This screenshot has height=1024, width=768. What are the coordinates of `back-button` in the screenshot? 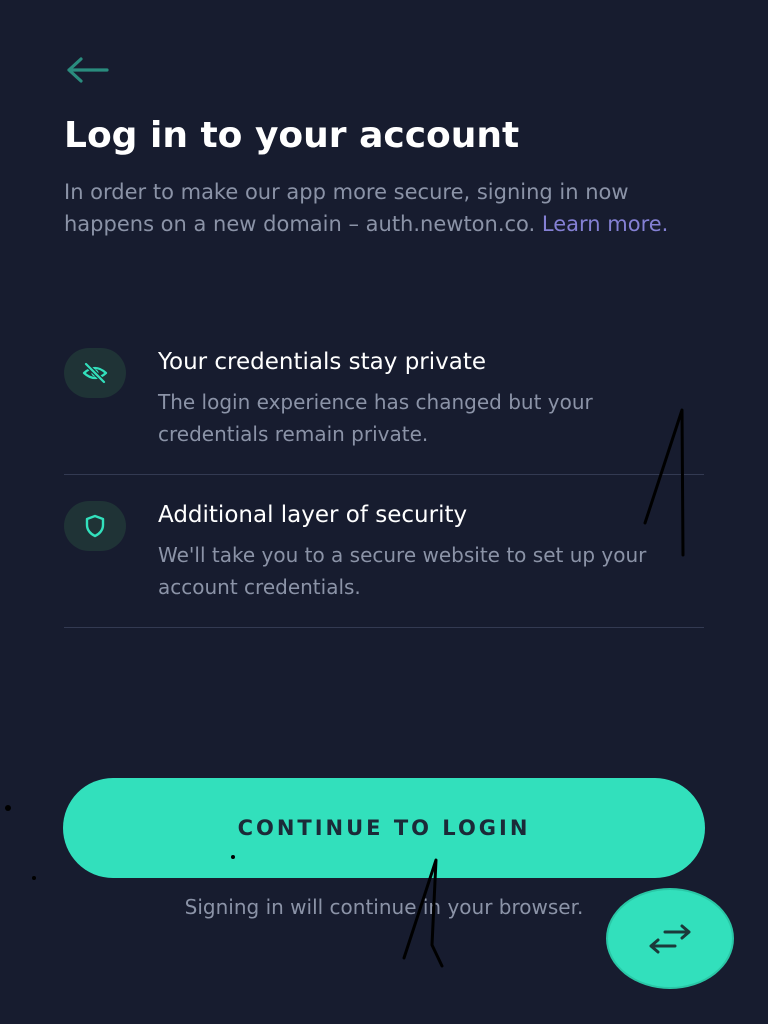 It's located at (87, 70).